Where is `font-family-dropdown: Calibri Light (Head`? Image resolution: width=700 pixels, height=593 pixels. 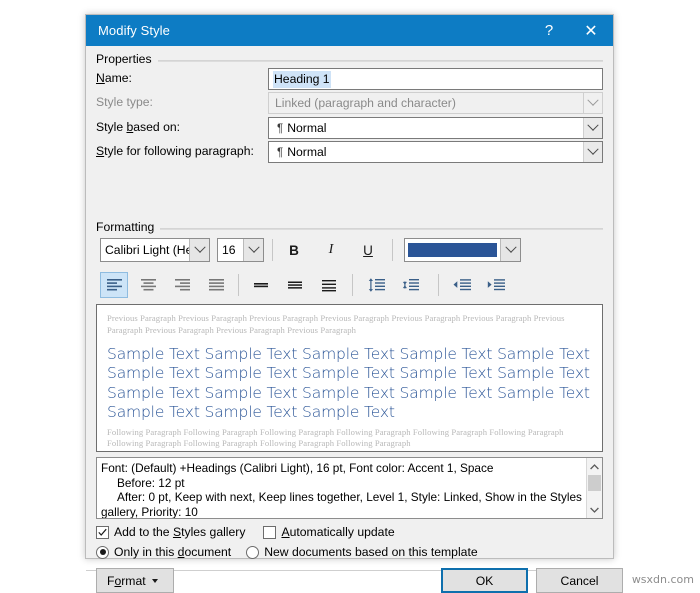
font-family-dropdown: Calibri Light (Head is located at coordinates (155, 250).